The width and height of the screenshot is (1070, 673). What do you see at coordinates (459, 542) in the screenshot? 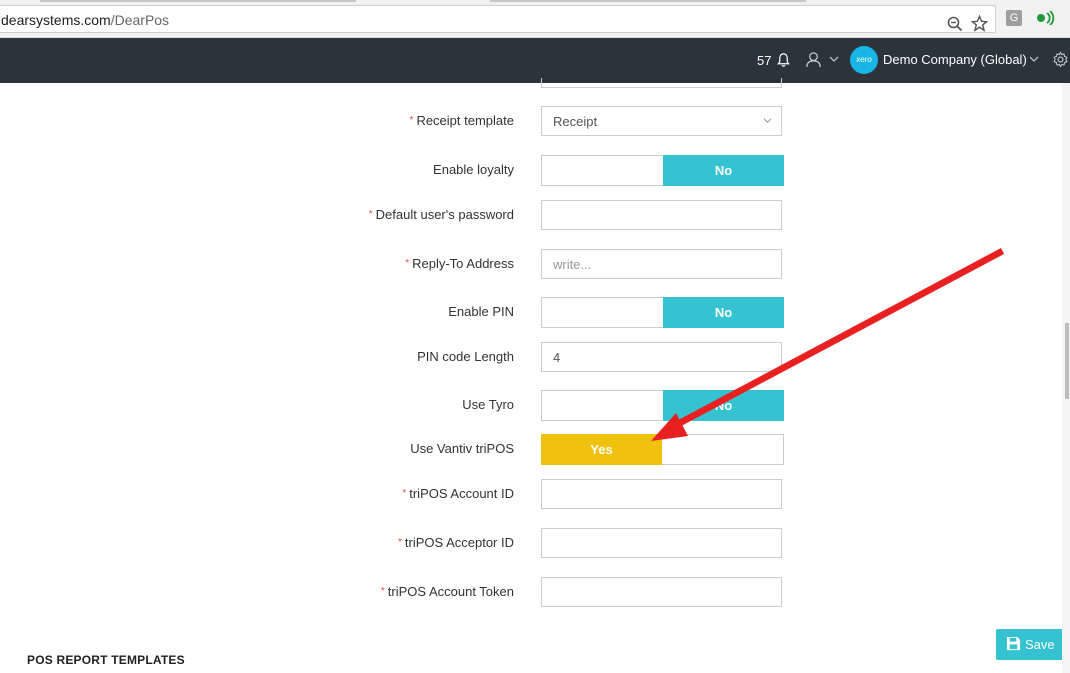
I see `label-text: triPOS Acceptor ID` at bounding box center [459, 542].